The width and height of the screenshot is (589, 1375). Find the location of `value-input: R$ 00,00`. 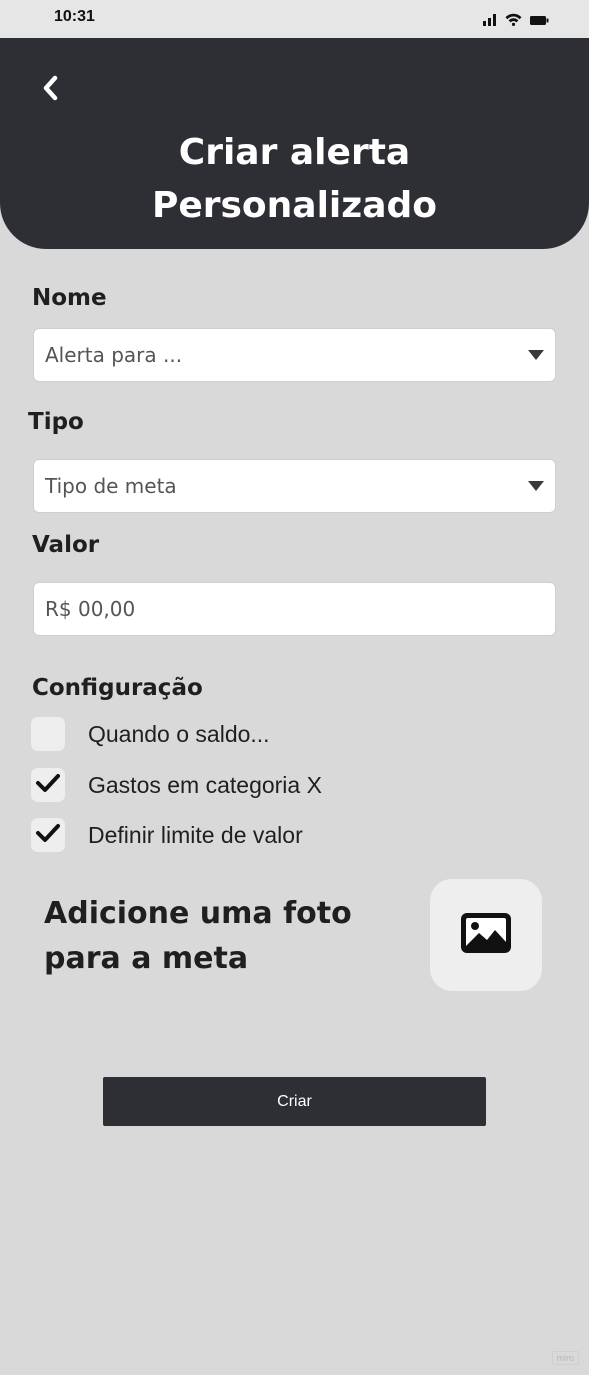

value-input: R$ 00,00 is located at coordinates (294, 609).